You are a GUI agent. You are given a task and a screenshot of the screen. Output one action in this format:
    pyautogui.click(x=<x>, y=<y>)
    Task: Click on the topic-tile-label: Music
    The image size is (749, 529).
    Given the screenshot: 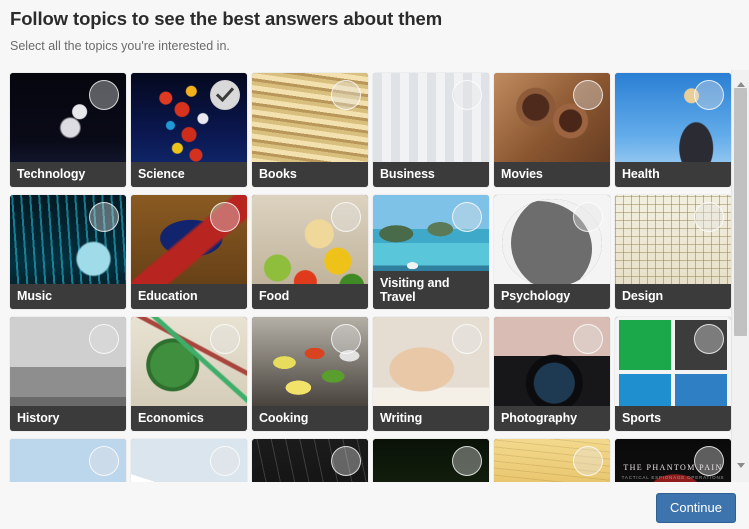 What is the action you would take?
    pyautogui.click(x=68, y=296)
    